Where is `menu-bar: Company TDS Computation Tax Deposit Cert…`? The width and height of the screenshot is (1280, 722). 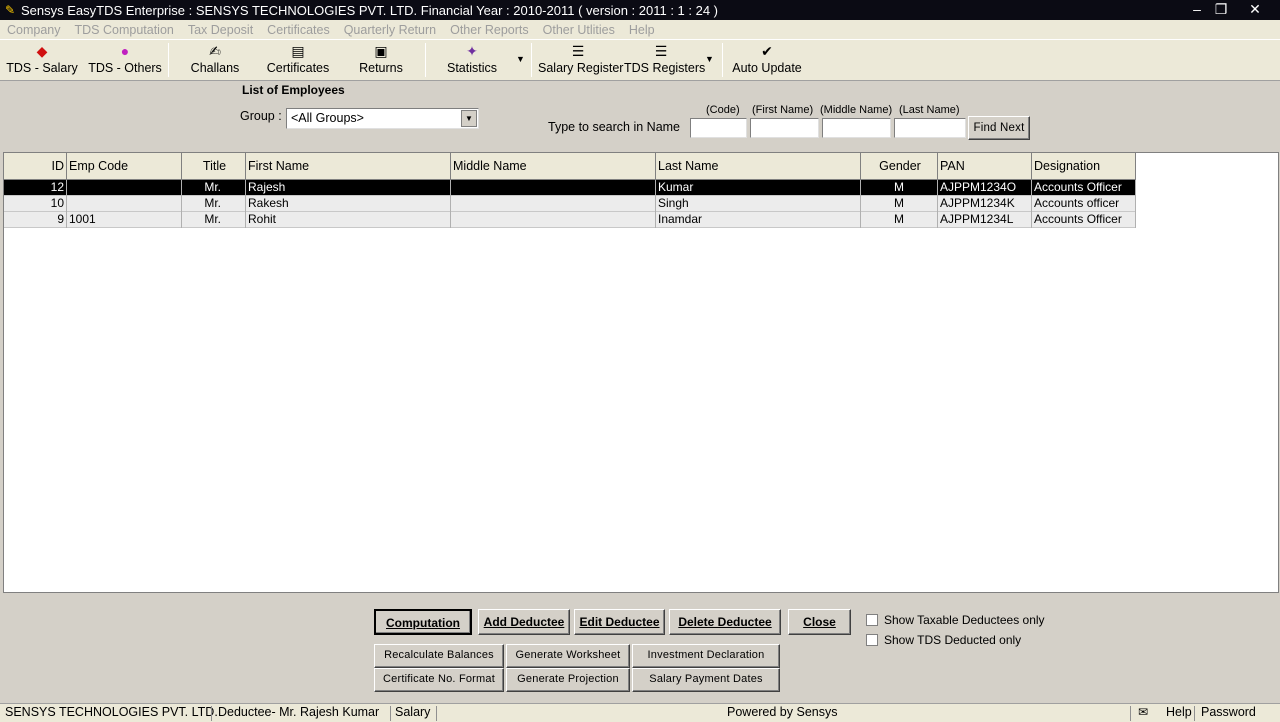
menu-bar: Company TDS Computation Tax Deposit Cert… is located at coordinates (640, 30).